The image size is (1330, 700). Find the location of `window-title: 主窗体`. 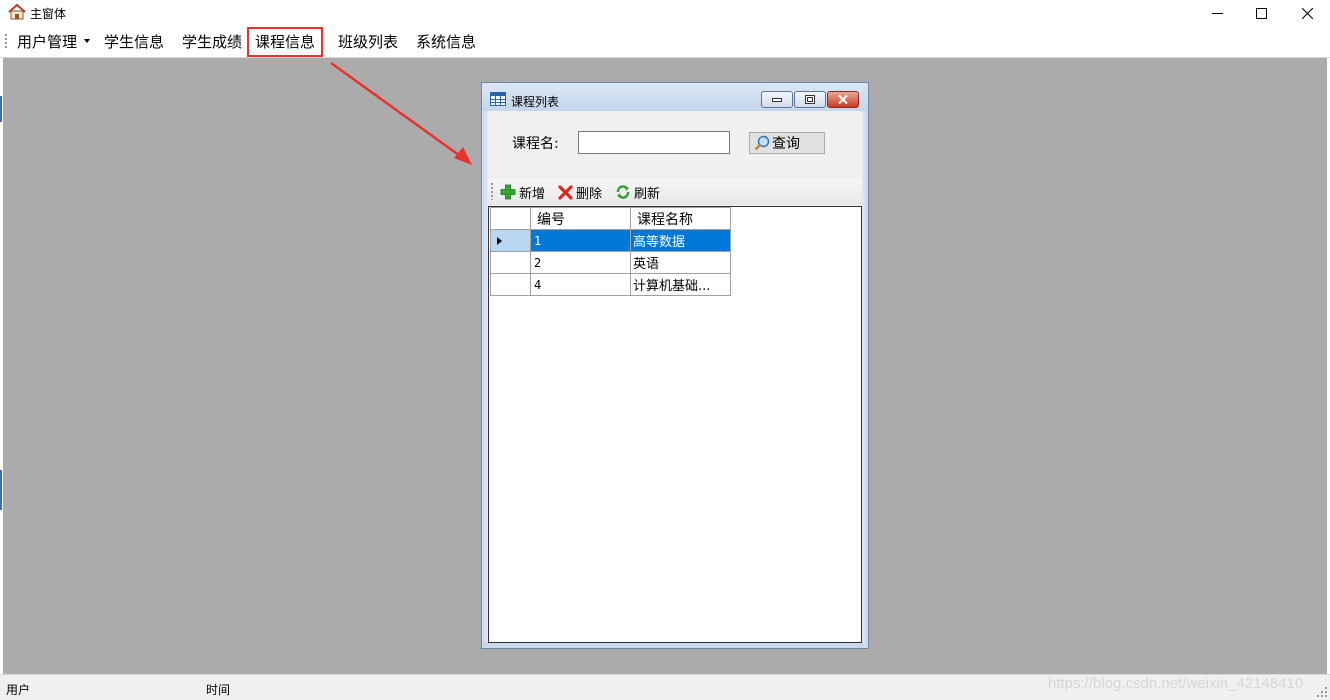

window-title: 主窗体 is located at coordinates (48, 14).